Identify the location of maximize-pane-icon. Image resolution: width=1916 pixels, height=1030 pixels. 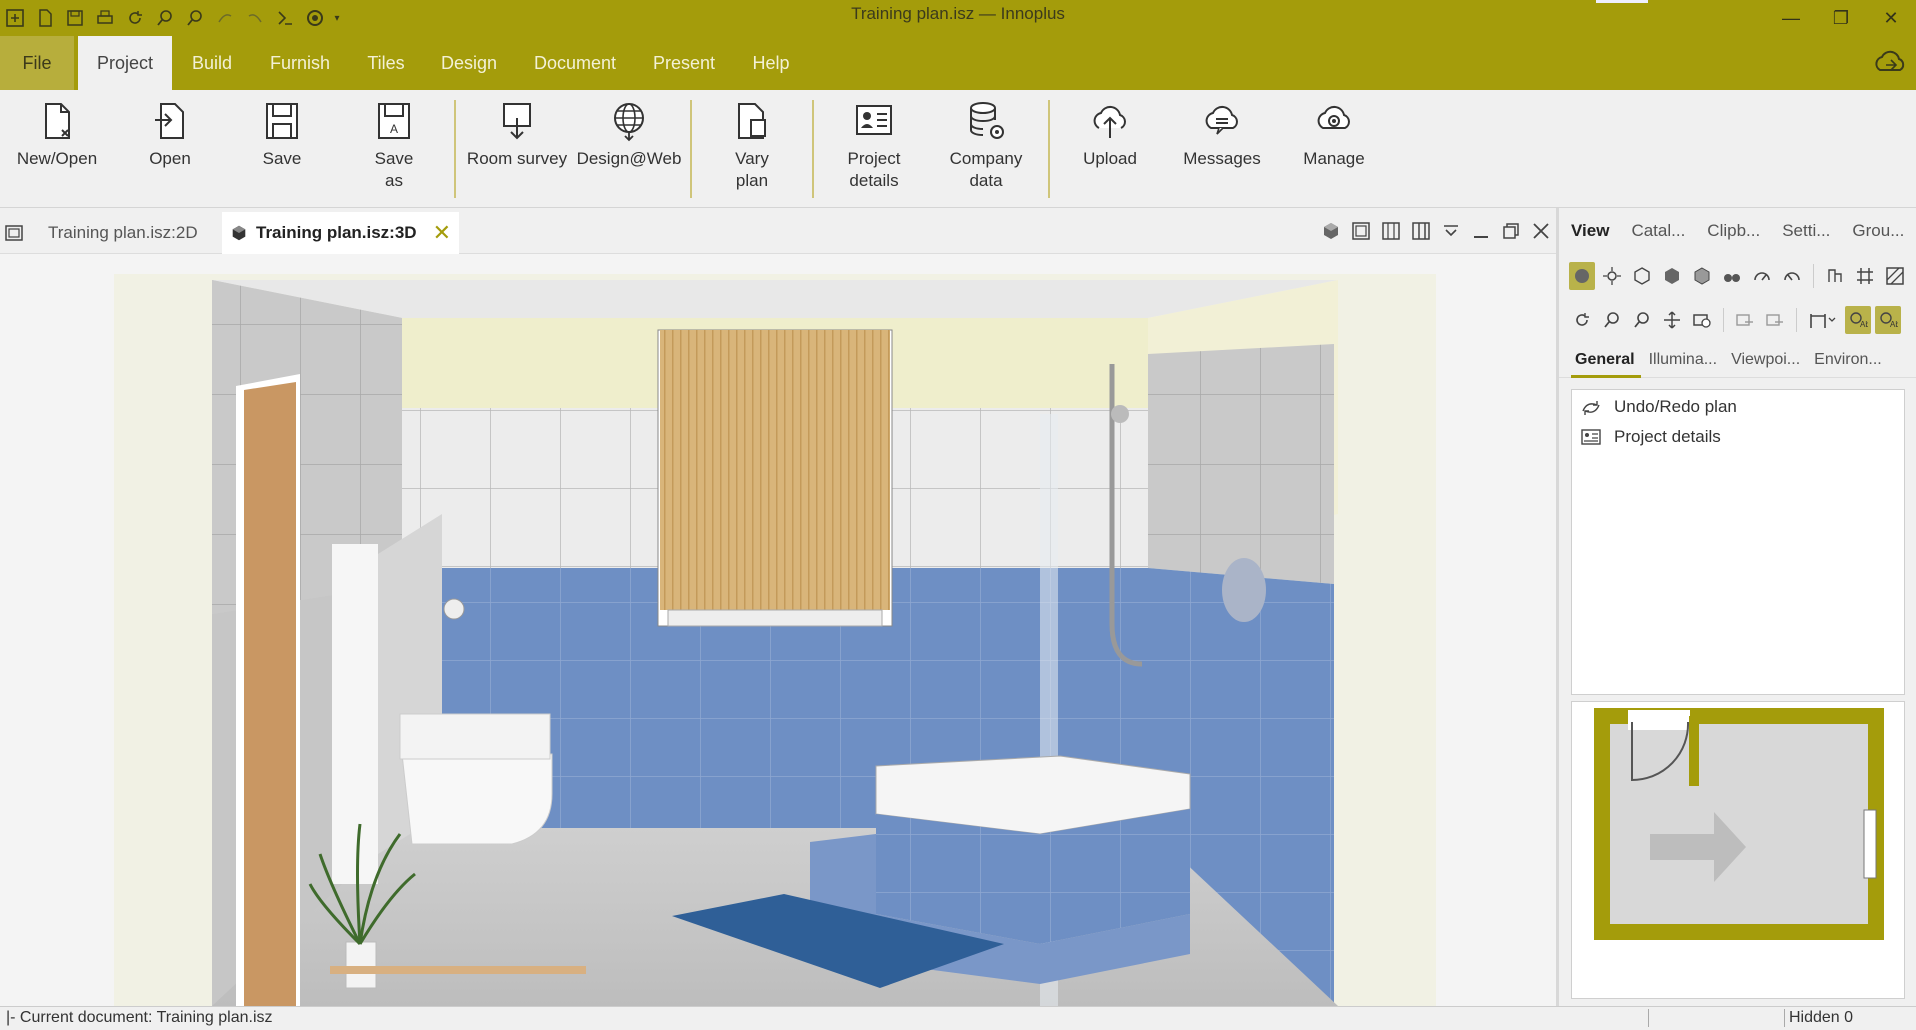
(1511, 231).